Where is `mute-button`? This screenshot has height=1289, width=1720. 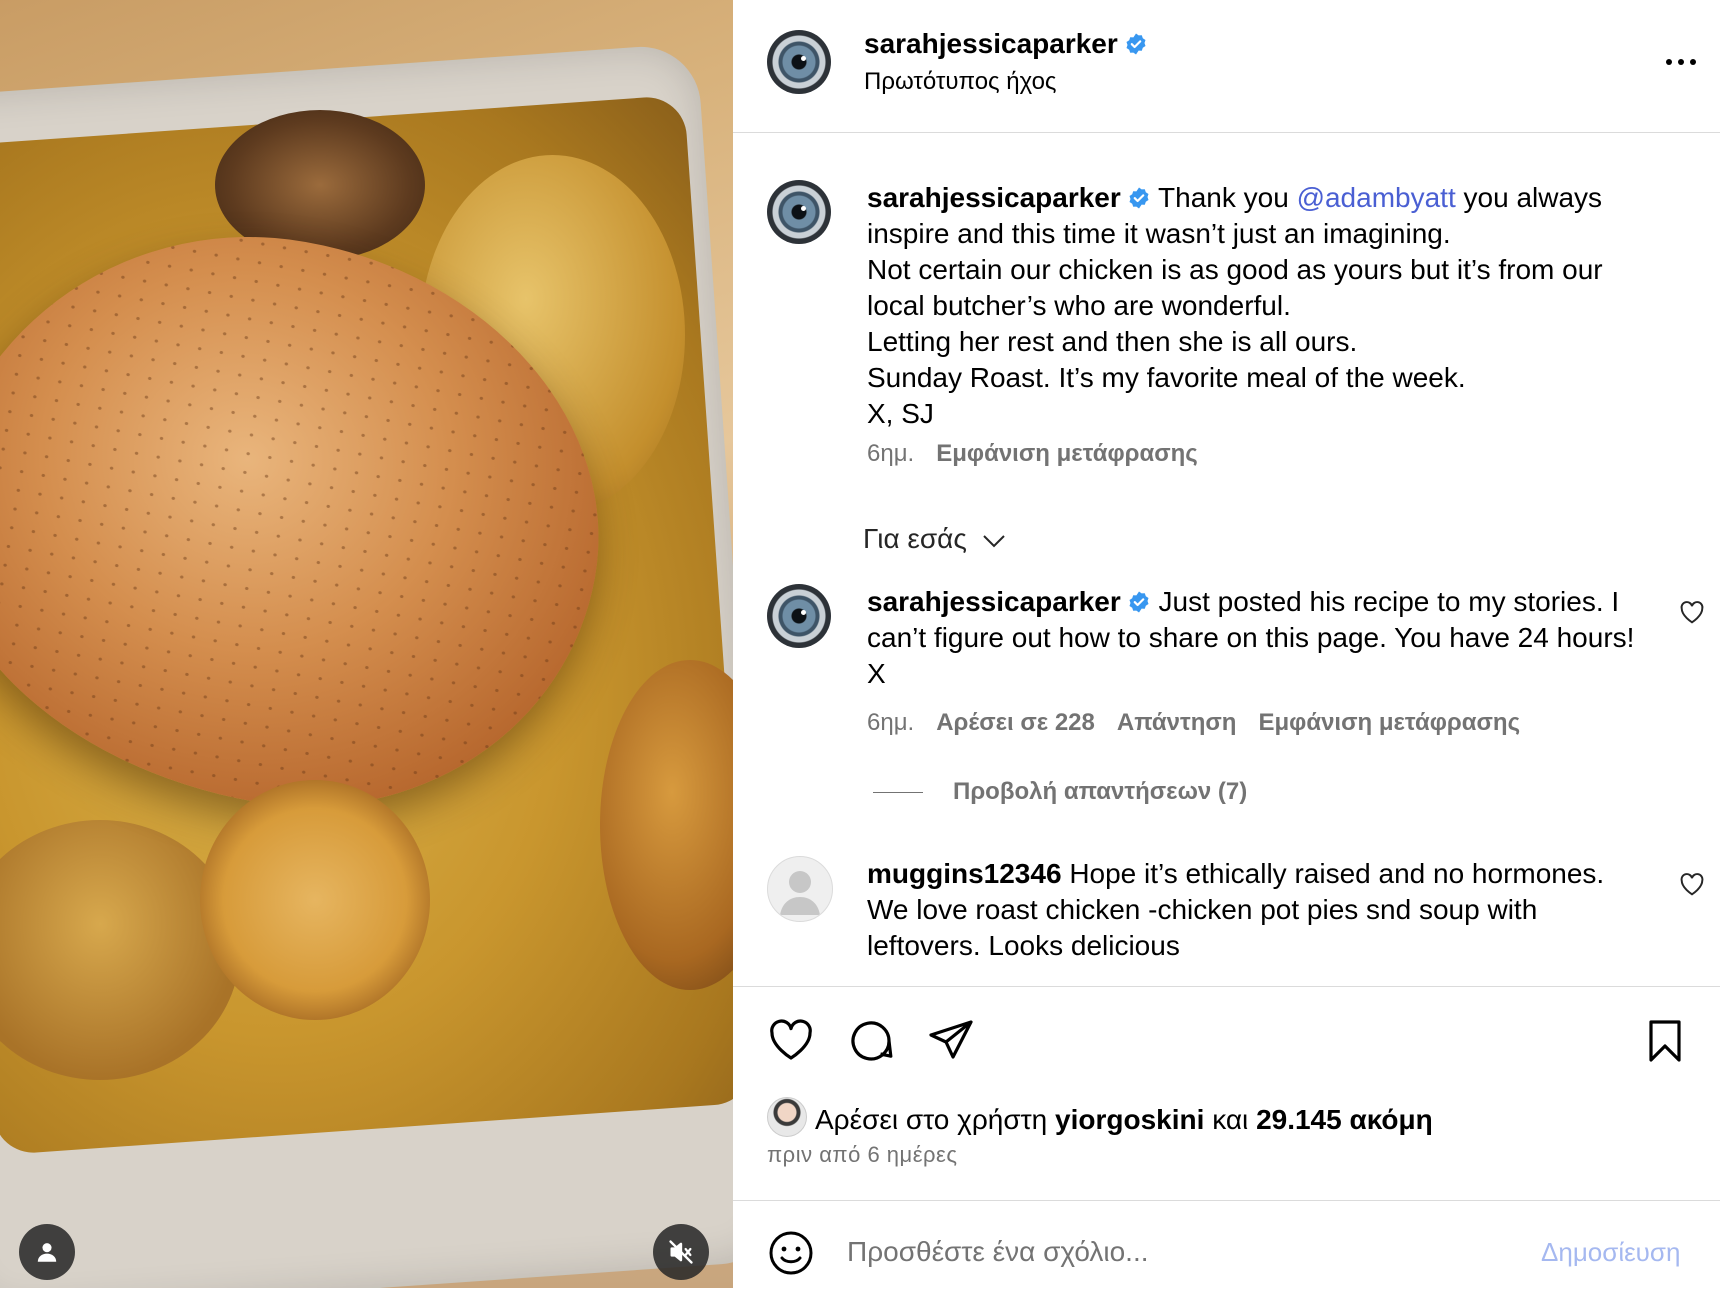 mute-button is located at coordinates (681, 1252).